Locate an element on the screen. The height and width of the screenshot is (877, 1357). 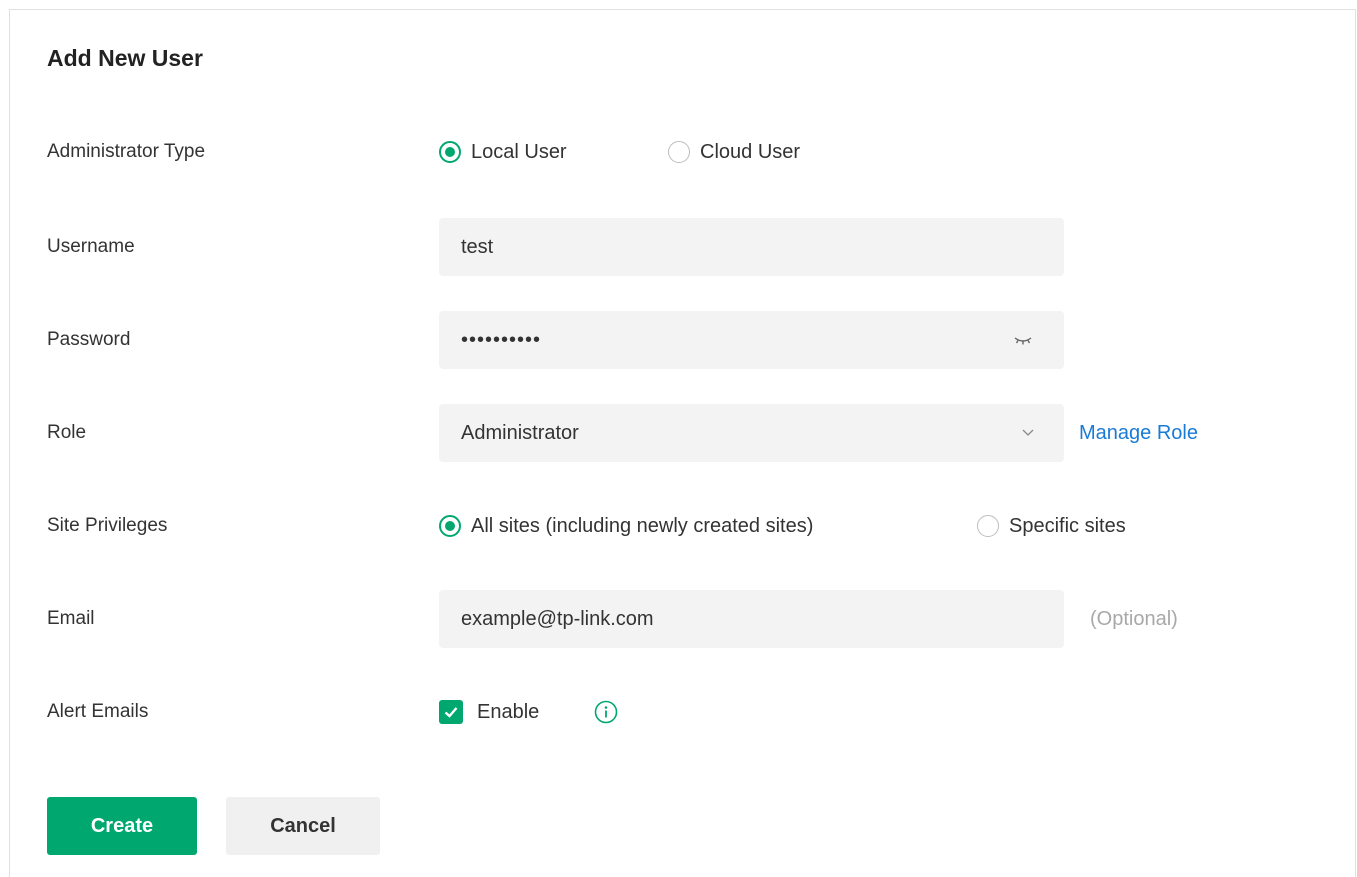
password-input: •••••••••• is located at coordinates (751, 340).